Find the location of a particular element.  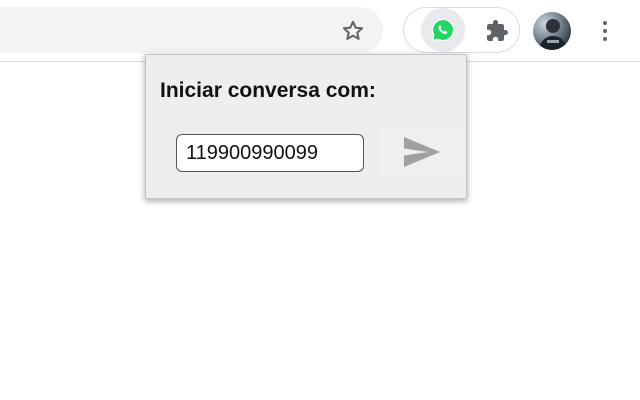

send-button is located at coordinates (422, 152).